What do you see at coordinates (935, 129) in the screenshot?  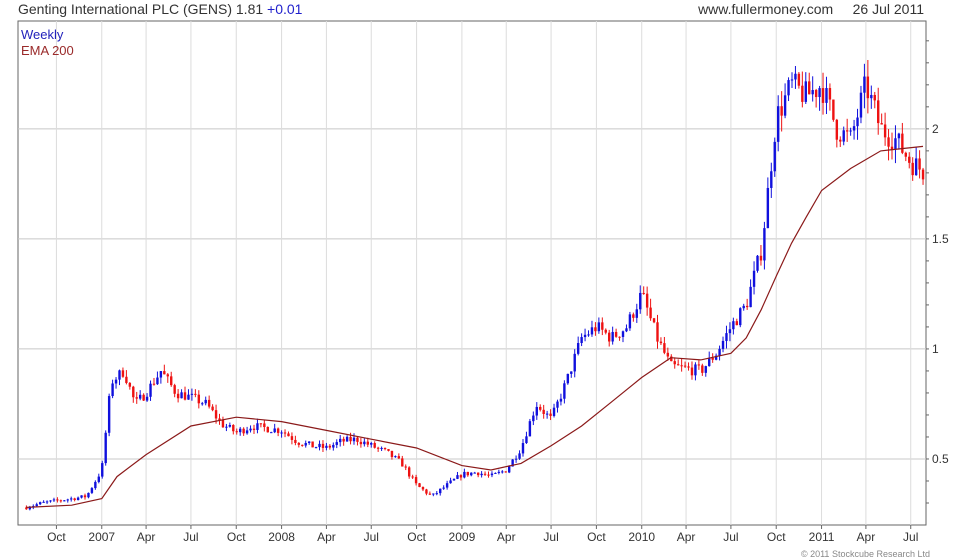 I see `y-tick-label: 2` at bounding box center [935, 129].